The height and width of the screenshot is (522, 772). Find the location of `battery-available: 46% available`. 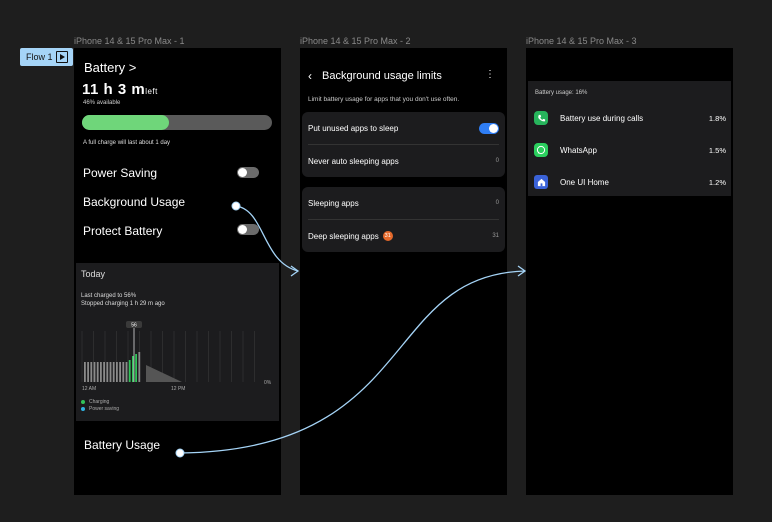

battery-available: 46% available is located at coordinates (102, 103).